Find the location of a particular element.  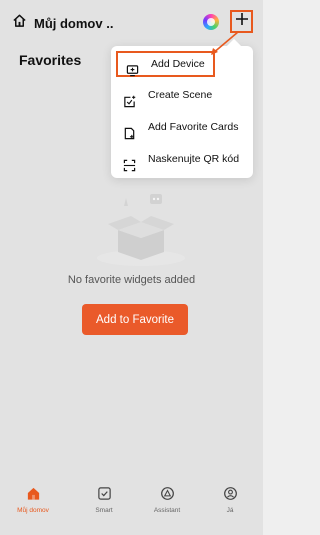

menu-item-add-favorite-cards: Add Favorite Cards is located at coordinates (182, 127).